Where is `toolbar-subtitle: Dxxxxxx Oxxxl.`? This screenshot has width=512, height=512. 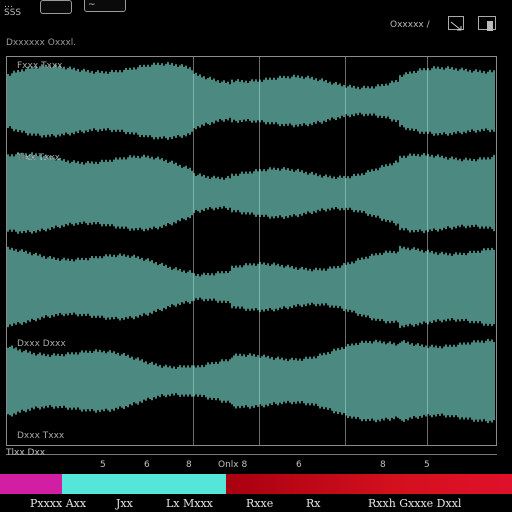
toolbar-subtitle: Dxxxxxx Oxxxl. is located at coordinates (41, 43).